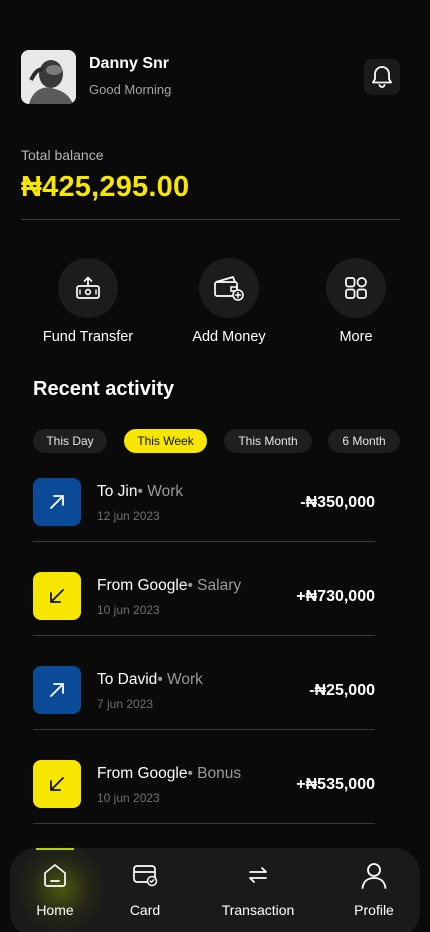 The height and width of the screenshot is (932, 430). I want to click on nav-card: Card, so click(145, 889).